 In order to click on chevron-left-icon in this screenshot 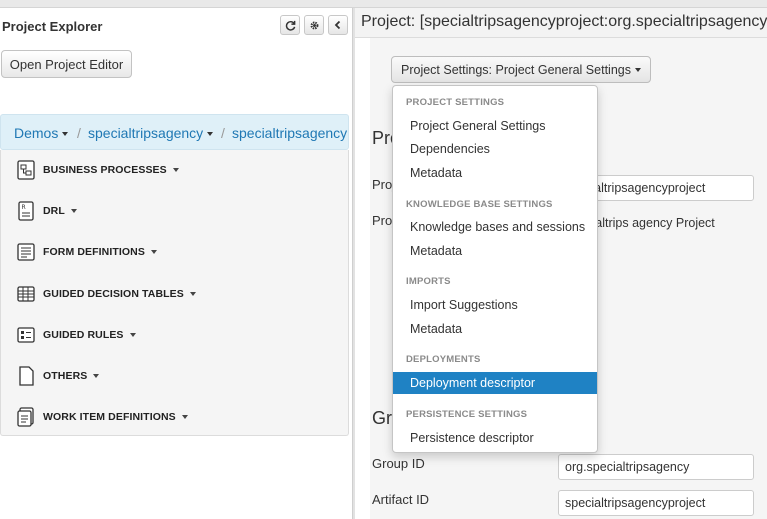, I will do `click(338, 25)`.